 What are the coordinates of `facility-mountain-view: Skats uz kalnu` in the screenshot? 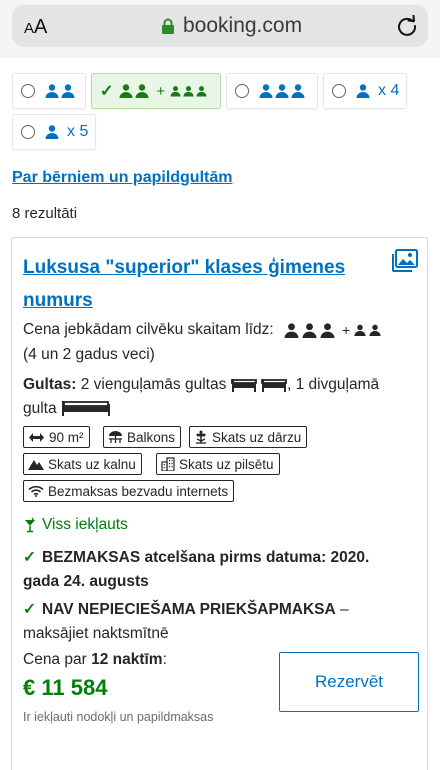 It's located at (82, 464).